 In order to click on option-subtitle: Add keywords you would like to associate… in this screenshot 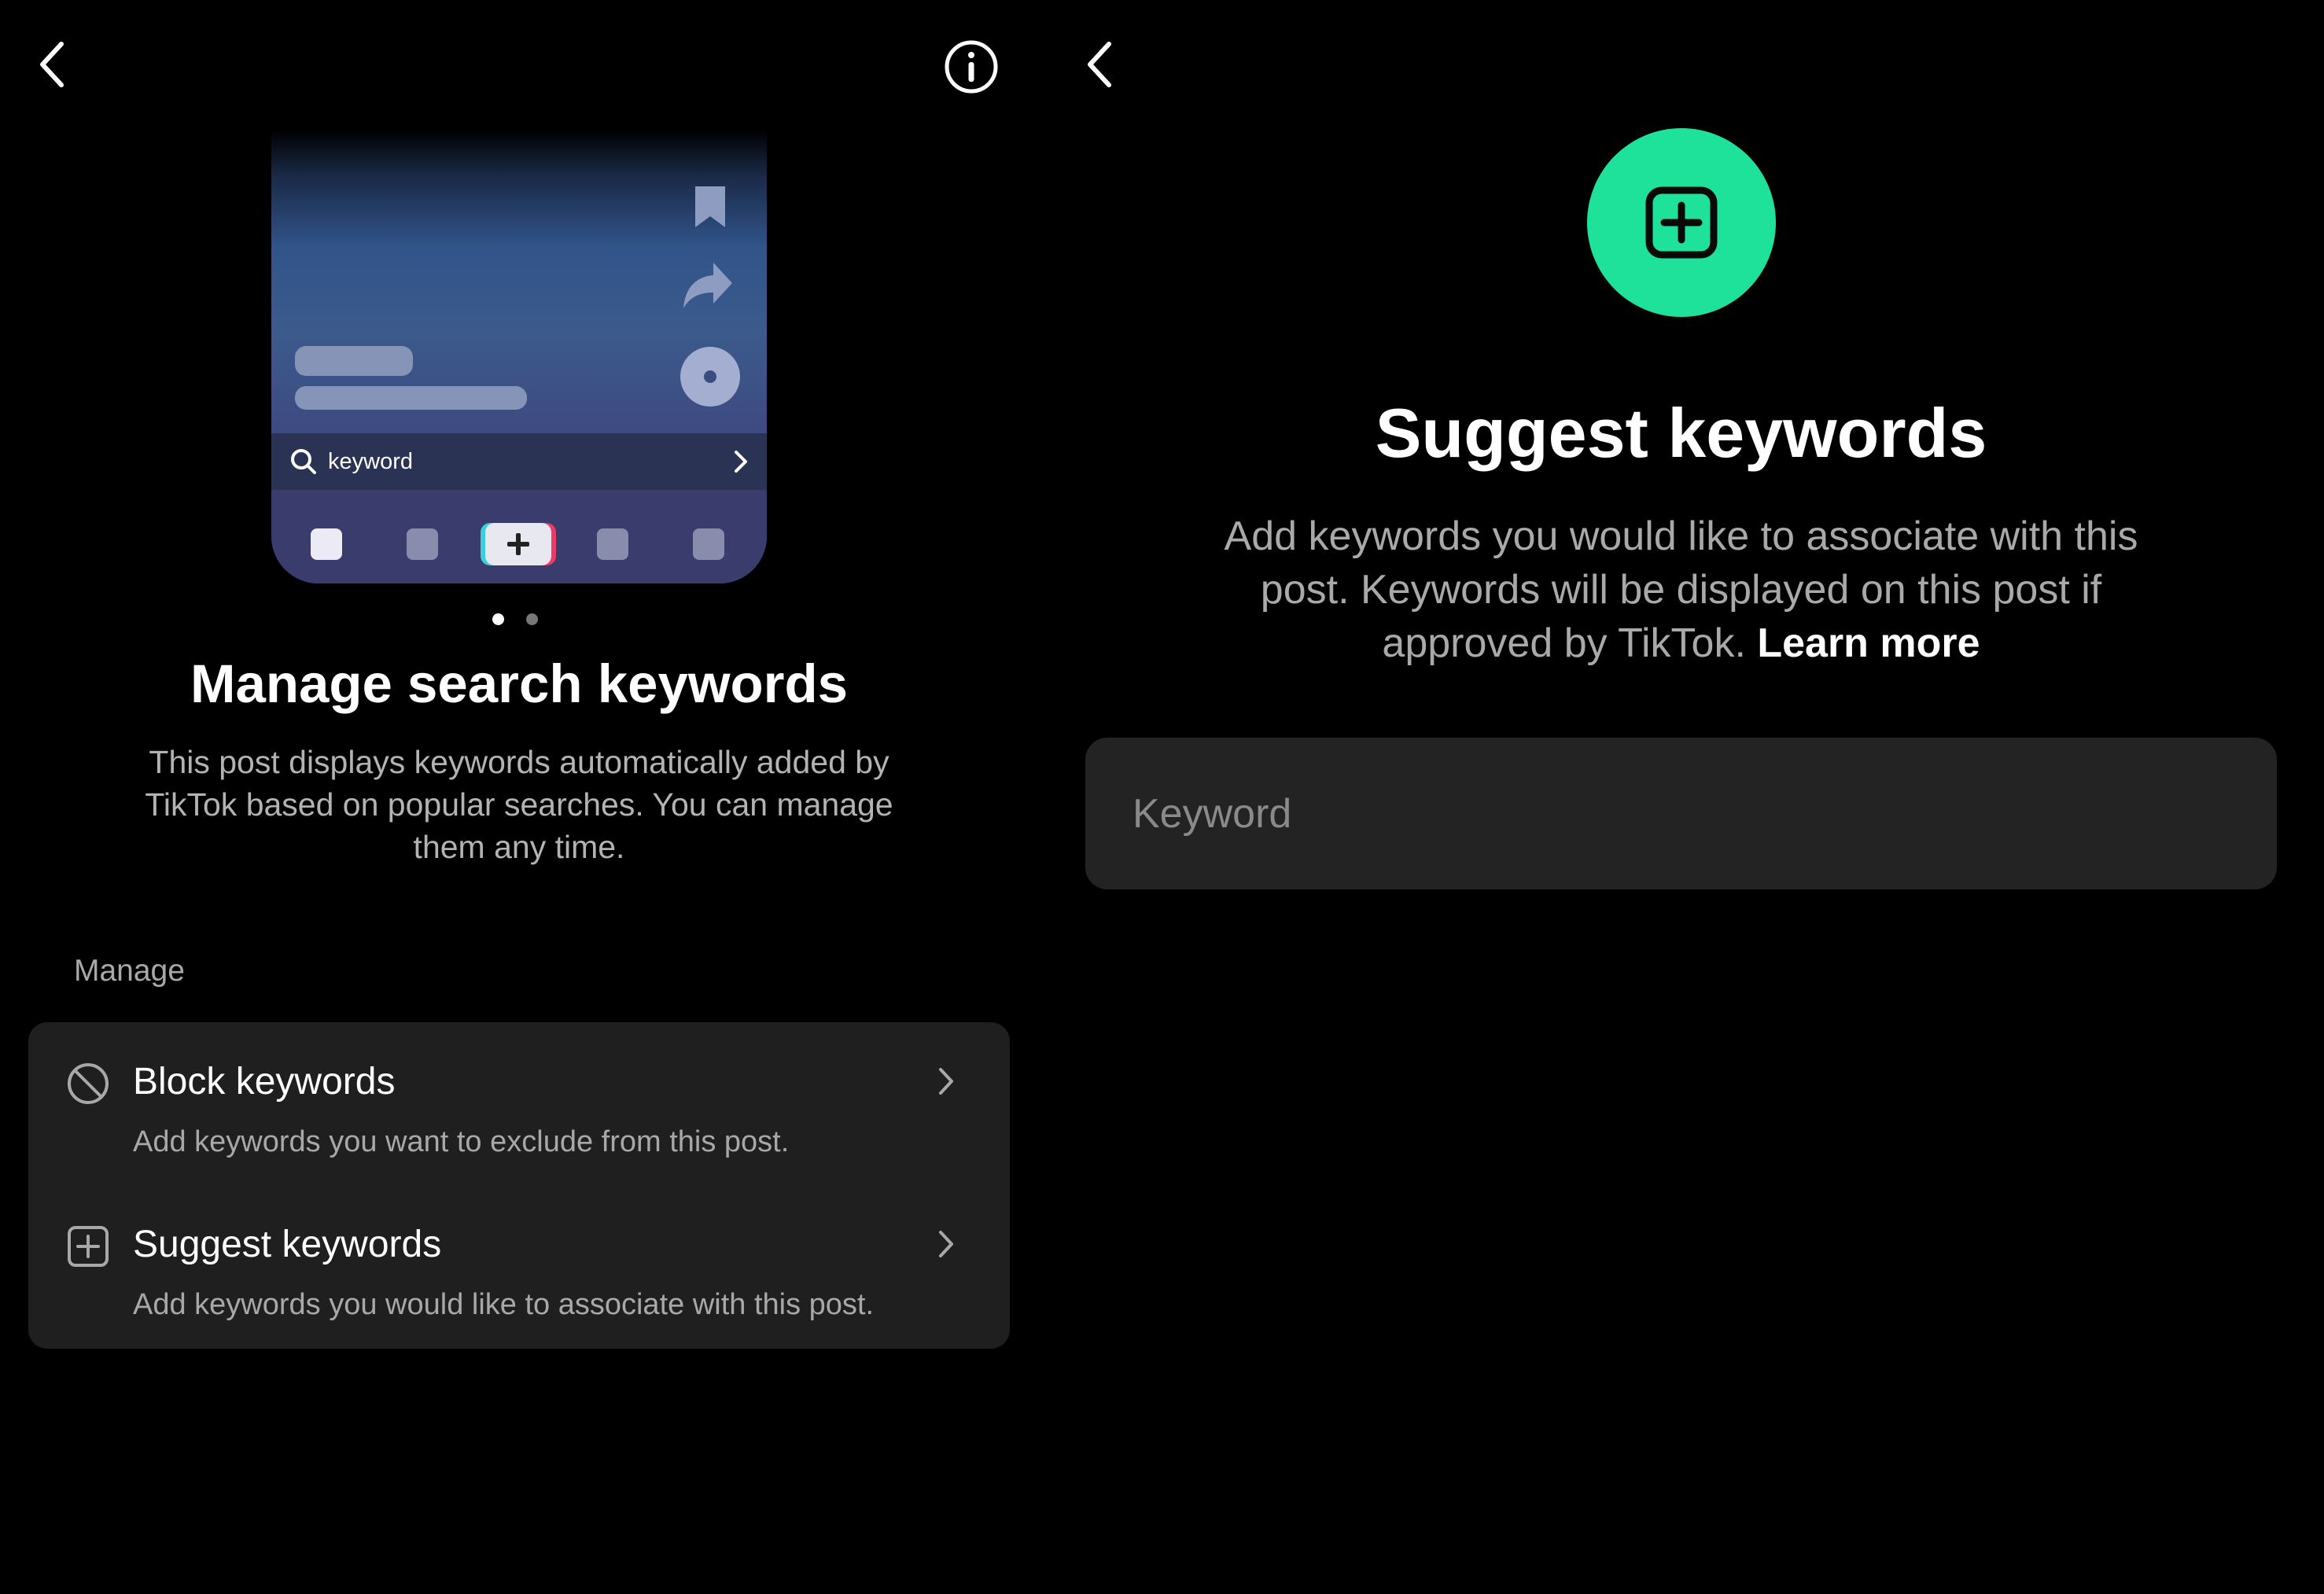, I will do `click(504, 1304)`.